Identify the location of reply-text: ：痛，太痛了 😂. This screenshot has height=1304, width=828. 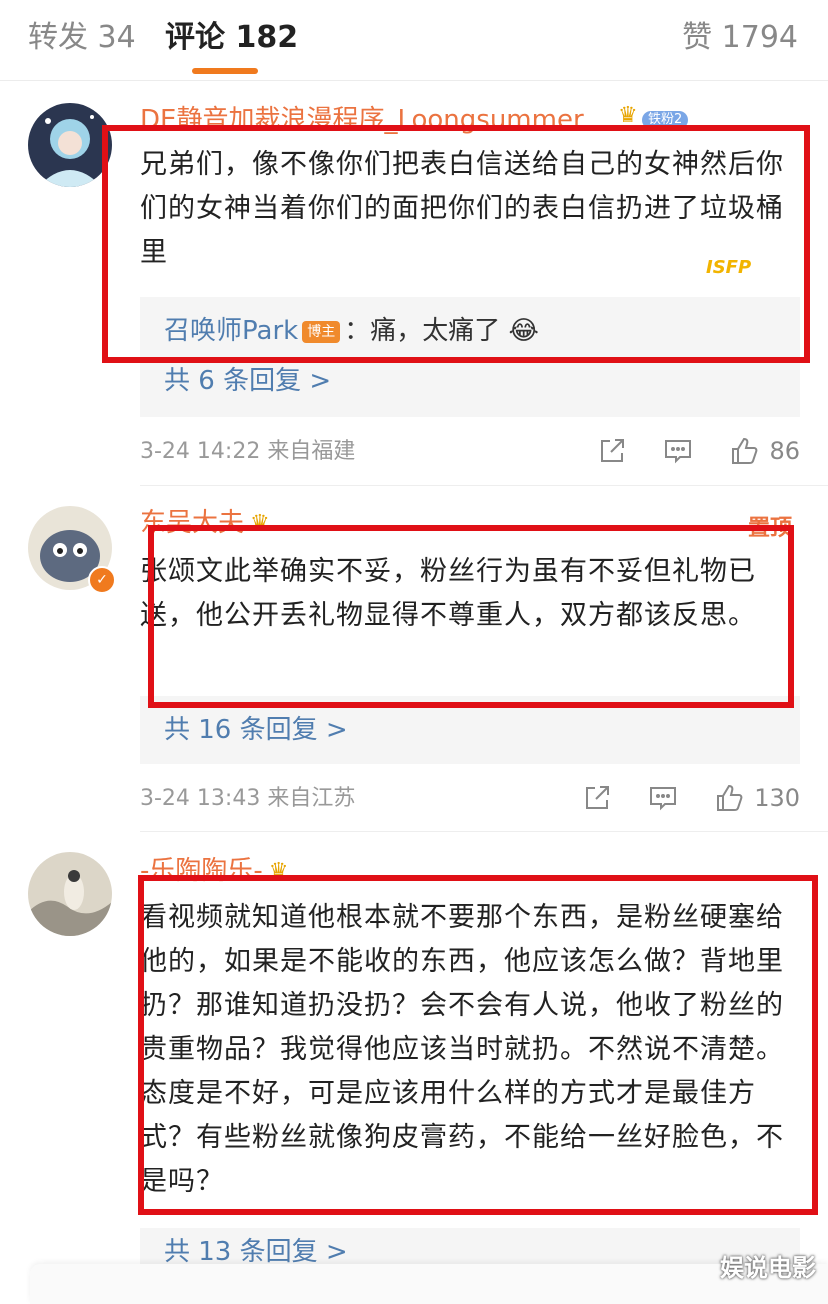
(441, 331).